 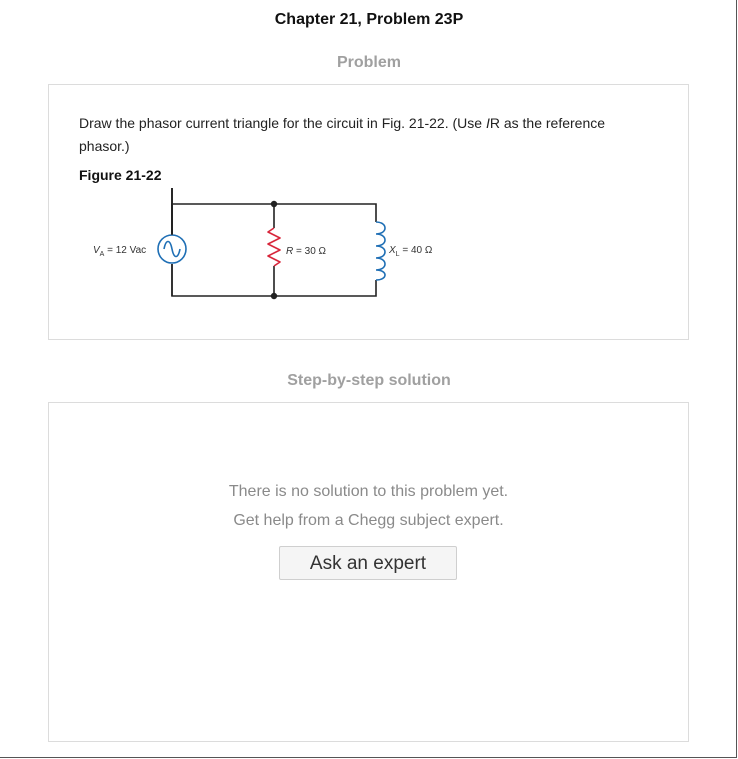 I want to click on junction-dot-top, so click(x=274, y=204).